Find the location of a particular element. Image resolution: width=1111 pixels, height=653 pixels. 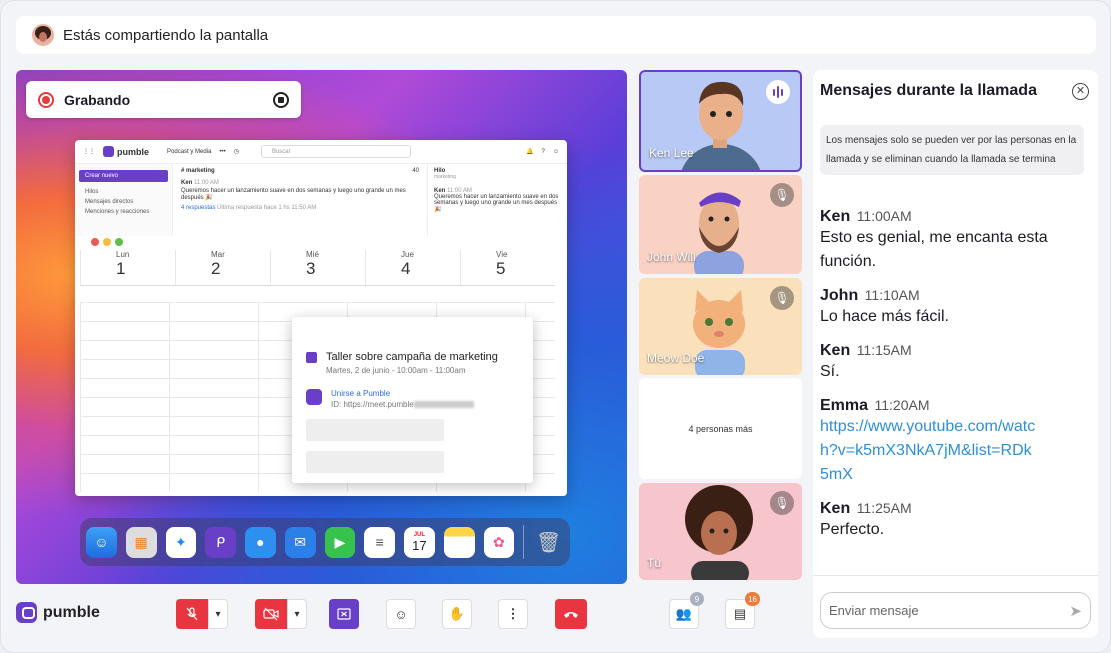

divider is located at coordinates (955, 575).